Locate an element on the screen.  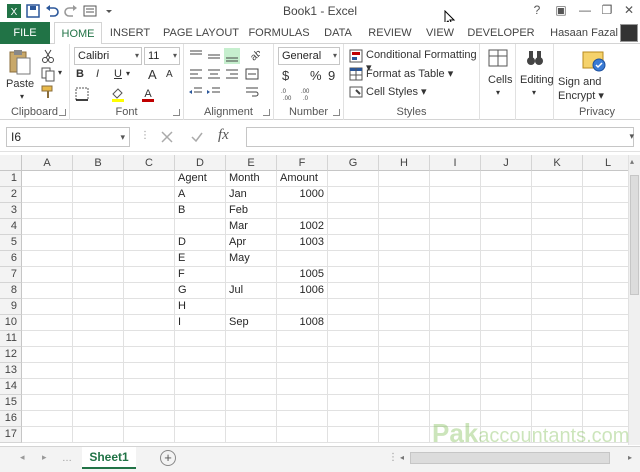
help-button: ? is located at coordinates (537, 10).